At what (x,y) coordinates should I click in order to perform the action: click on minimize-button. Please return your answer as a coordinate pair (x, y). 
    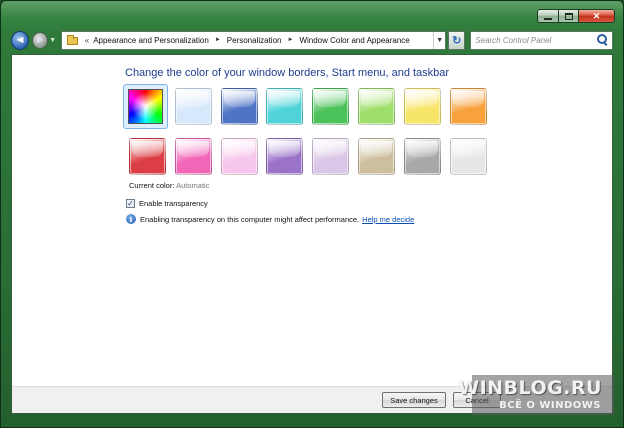
    Looking at the image, I should click on (548, 16).